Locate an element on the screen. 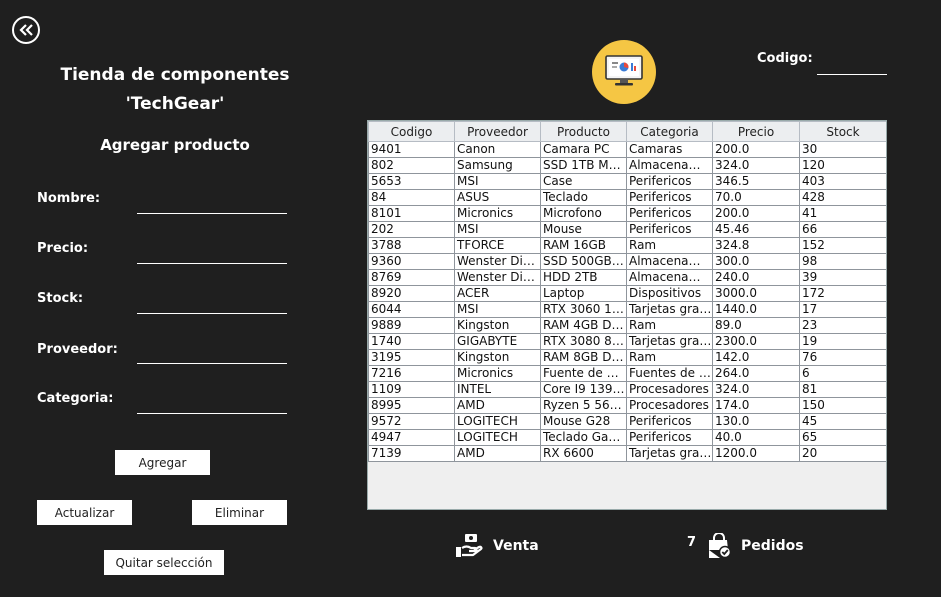 The width and height of the screenshot is (941, 597). table-row: 3788 TFORCE RAM 16GB Ram 324.8 152 is located at coordinates (627, 245).